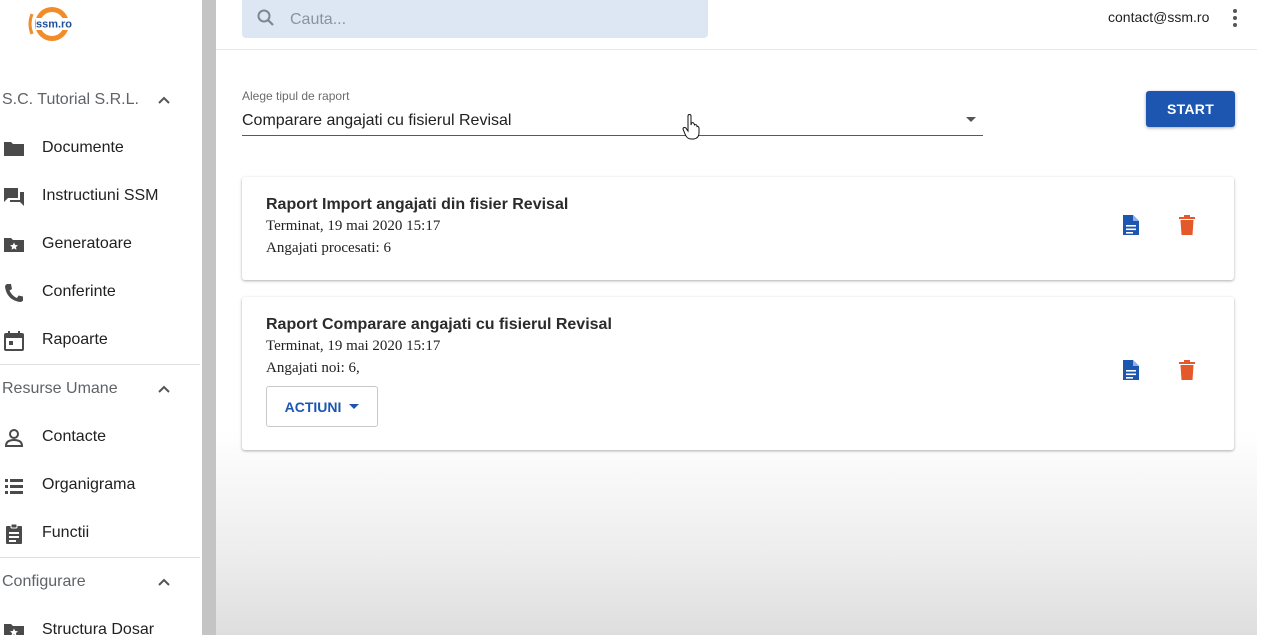 The width and height of the screenshot is (1261, 635). I want to click on report-type-select: Comparare angajati cu fisierul Revisal, so click(612, 120).